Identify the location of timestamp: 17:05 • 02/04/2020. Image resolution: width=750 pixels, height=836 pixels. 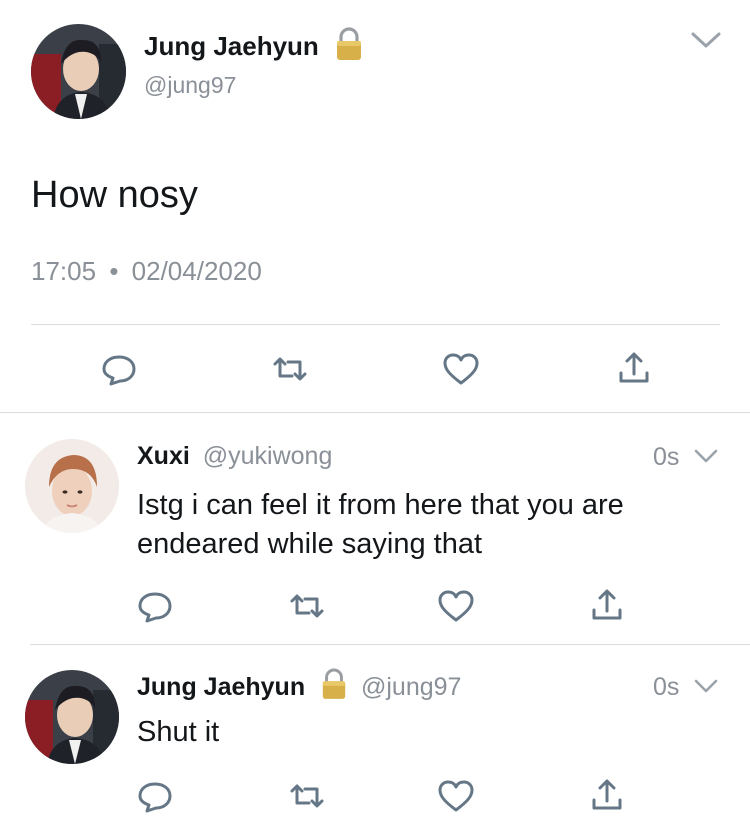
(146, 271).